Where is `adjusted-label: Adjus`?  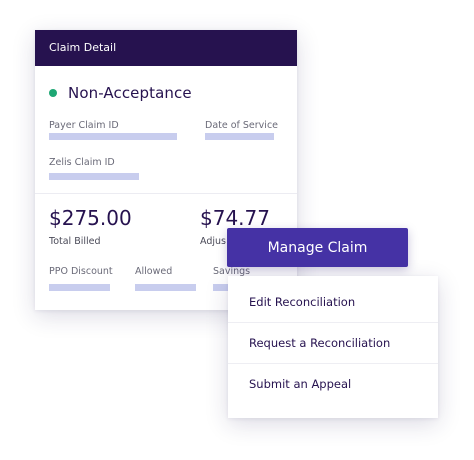 adjusted-label: Adjus is located at coordinates (213, 241).